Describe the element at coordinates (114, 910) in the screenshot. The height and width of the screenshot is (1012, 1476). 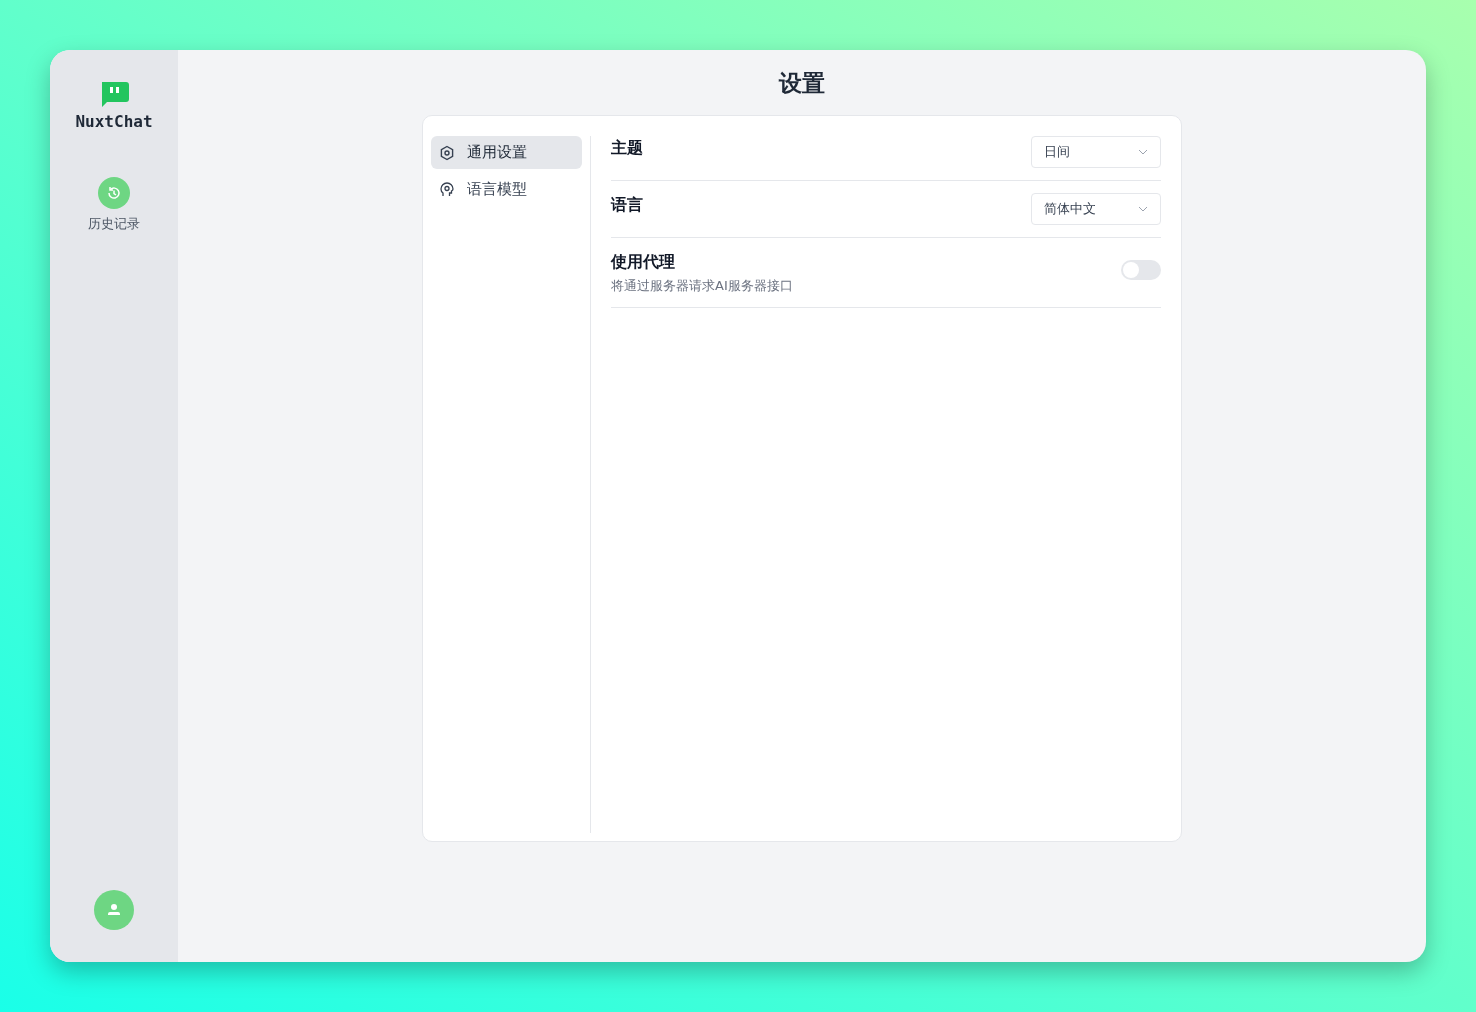
I see `avatar-icon` at that location.